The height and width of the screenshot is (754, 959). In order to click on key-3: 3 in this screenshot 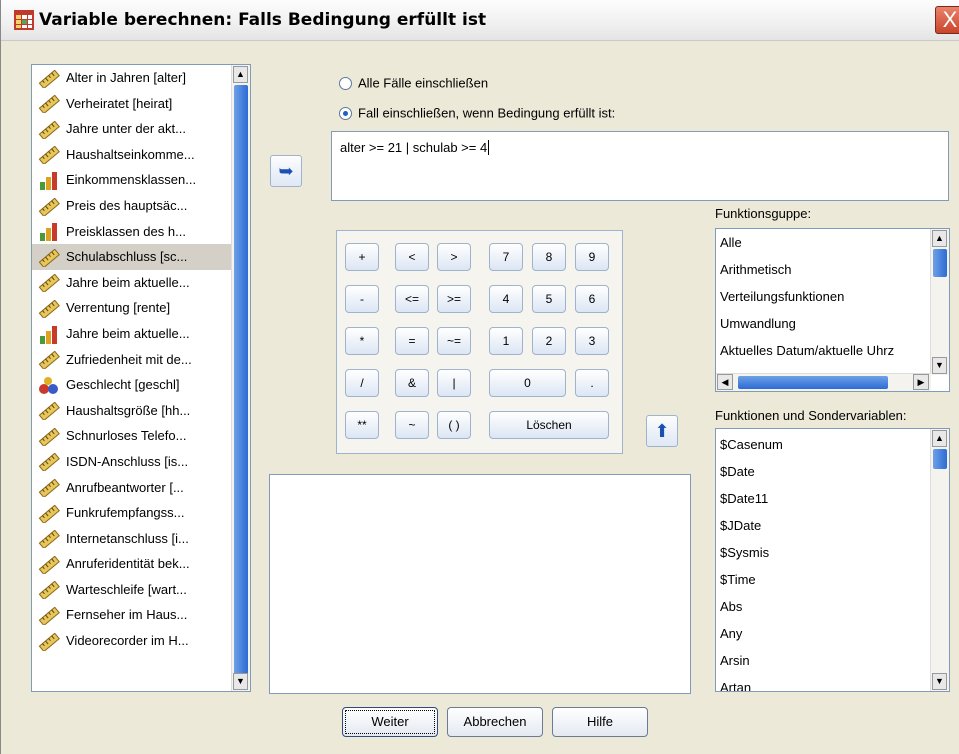, I will do `click(592, 341)`.